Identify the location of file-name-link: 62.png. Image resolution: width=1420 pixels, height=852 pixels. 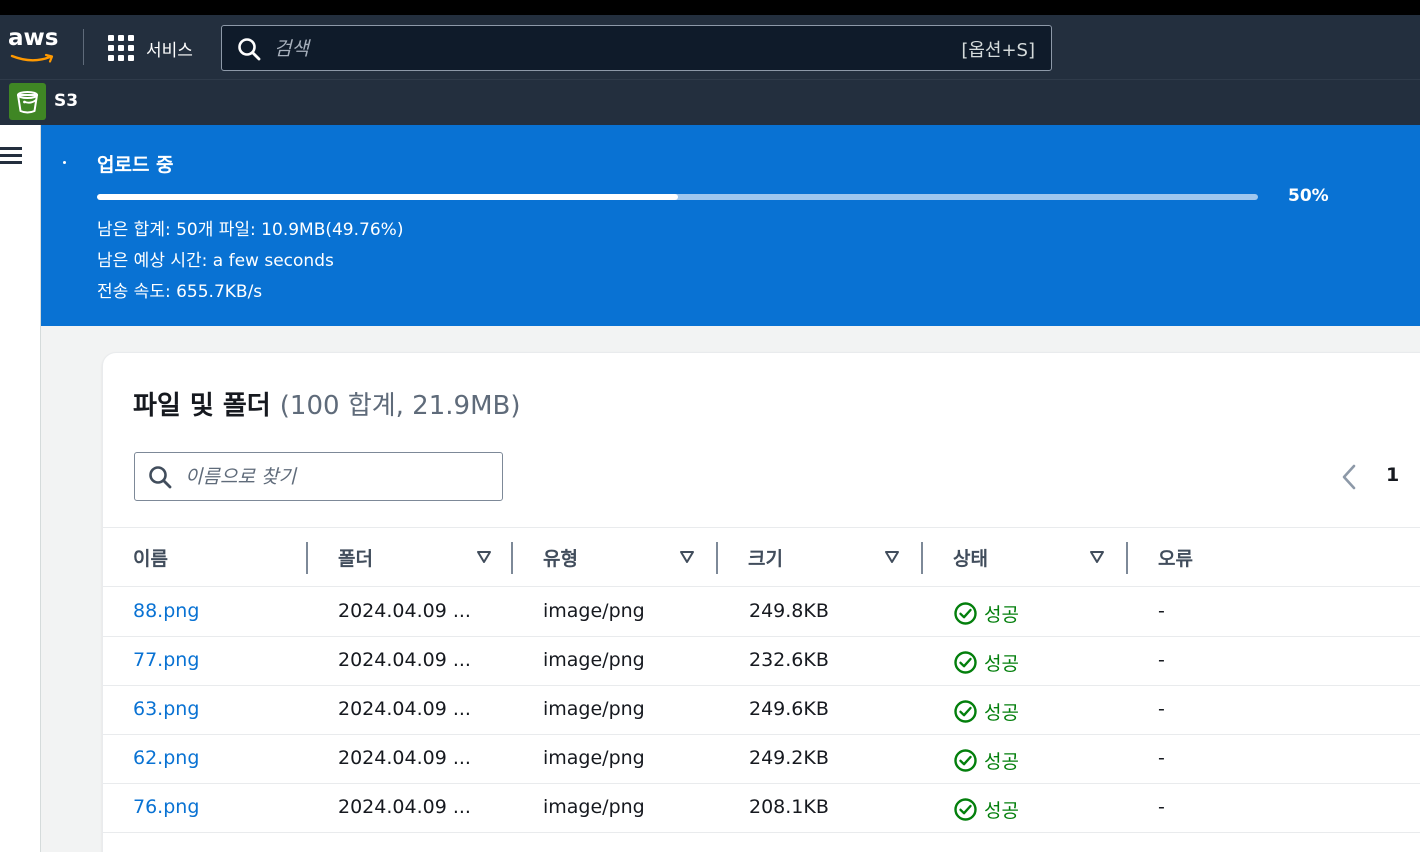
(166, 758).